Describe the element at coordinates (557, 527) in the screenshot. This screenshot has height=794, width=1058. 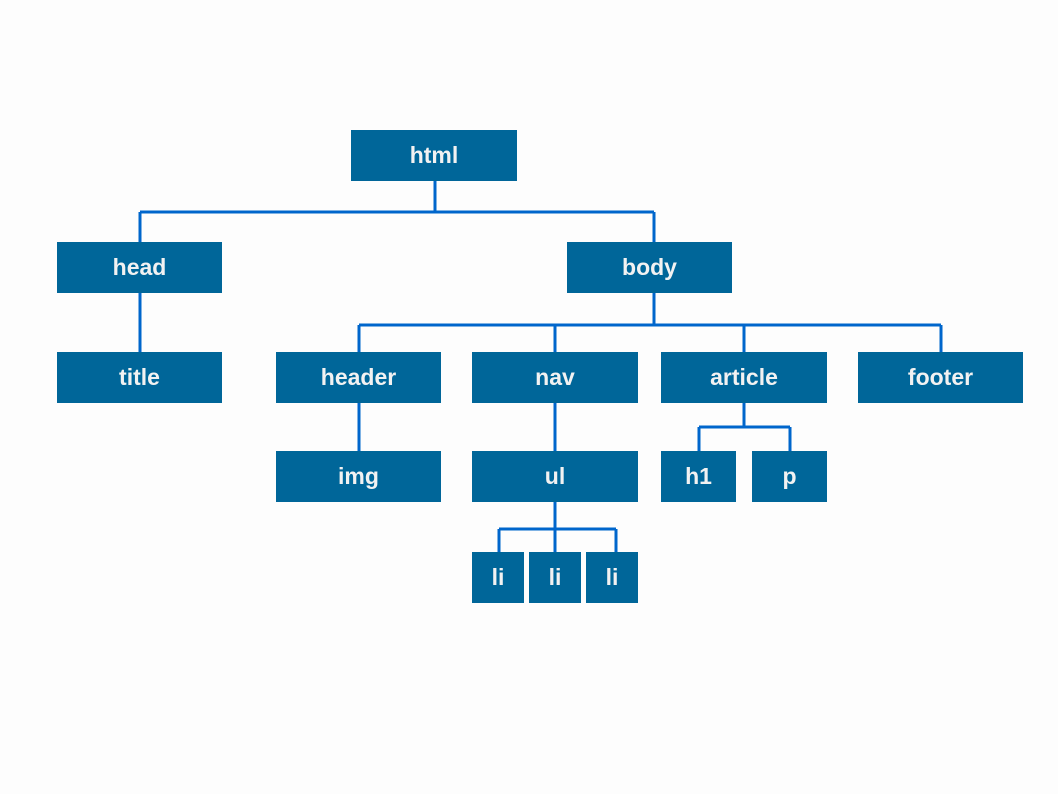
I see `connector-ul-children` at that location.